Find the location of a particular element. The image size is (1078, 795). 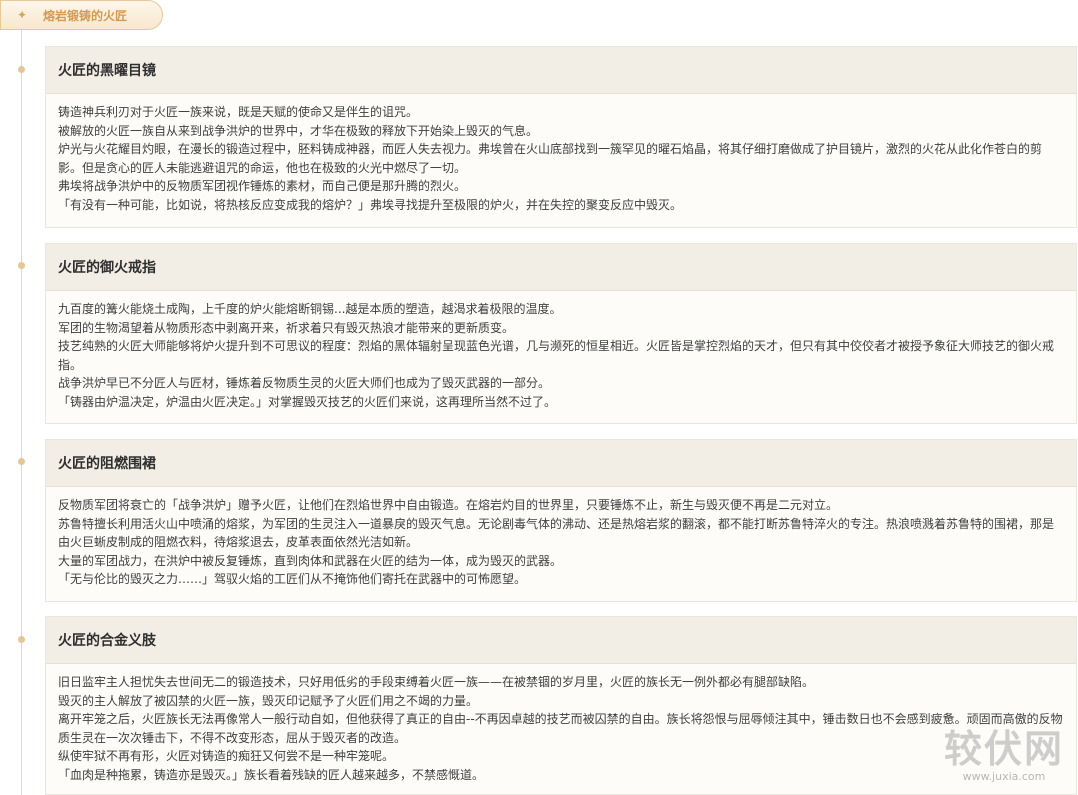

description-line: 被解放的火匠一族自从来到战争洪炉的世界中，才华在极致的释放下开始染上毁灭的气息。 is located at coordinates (298, 130).